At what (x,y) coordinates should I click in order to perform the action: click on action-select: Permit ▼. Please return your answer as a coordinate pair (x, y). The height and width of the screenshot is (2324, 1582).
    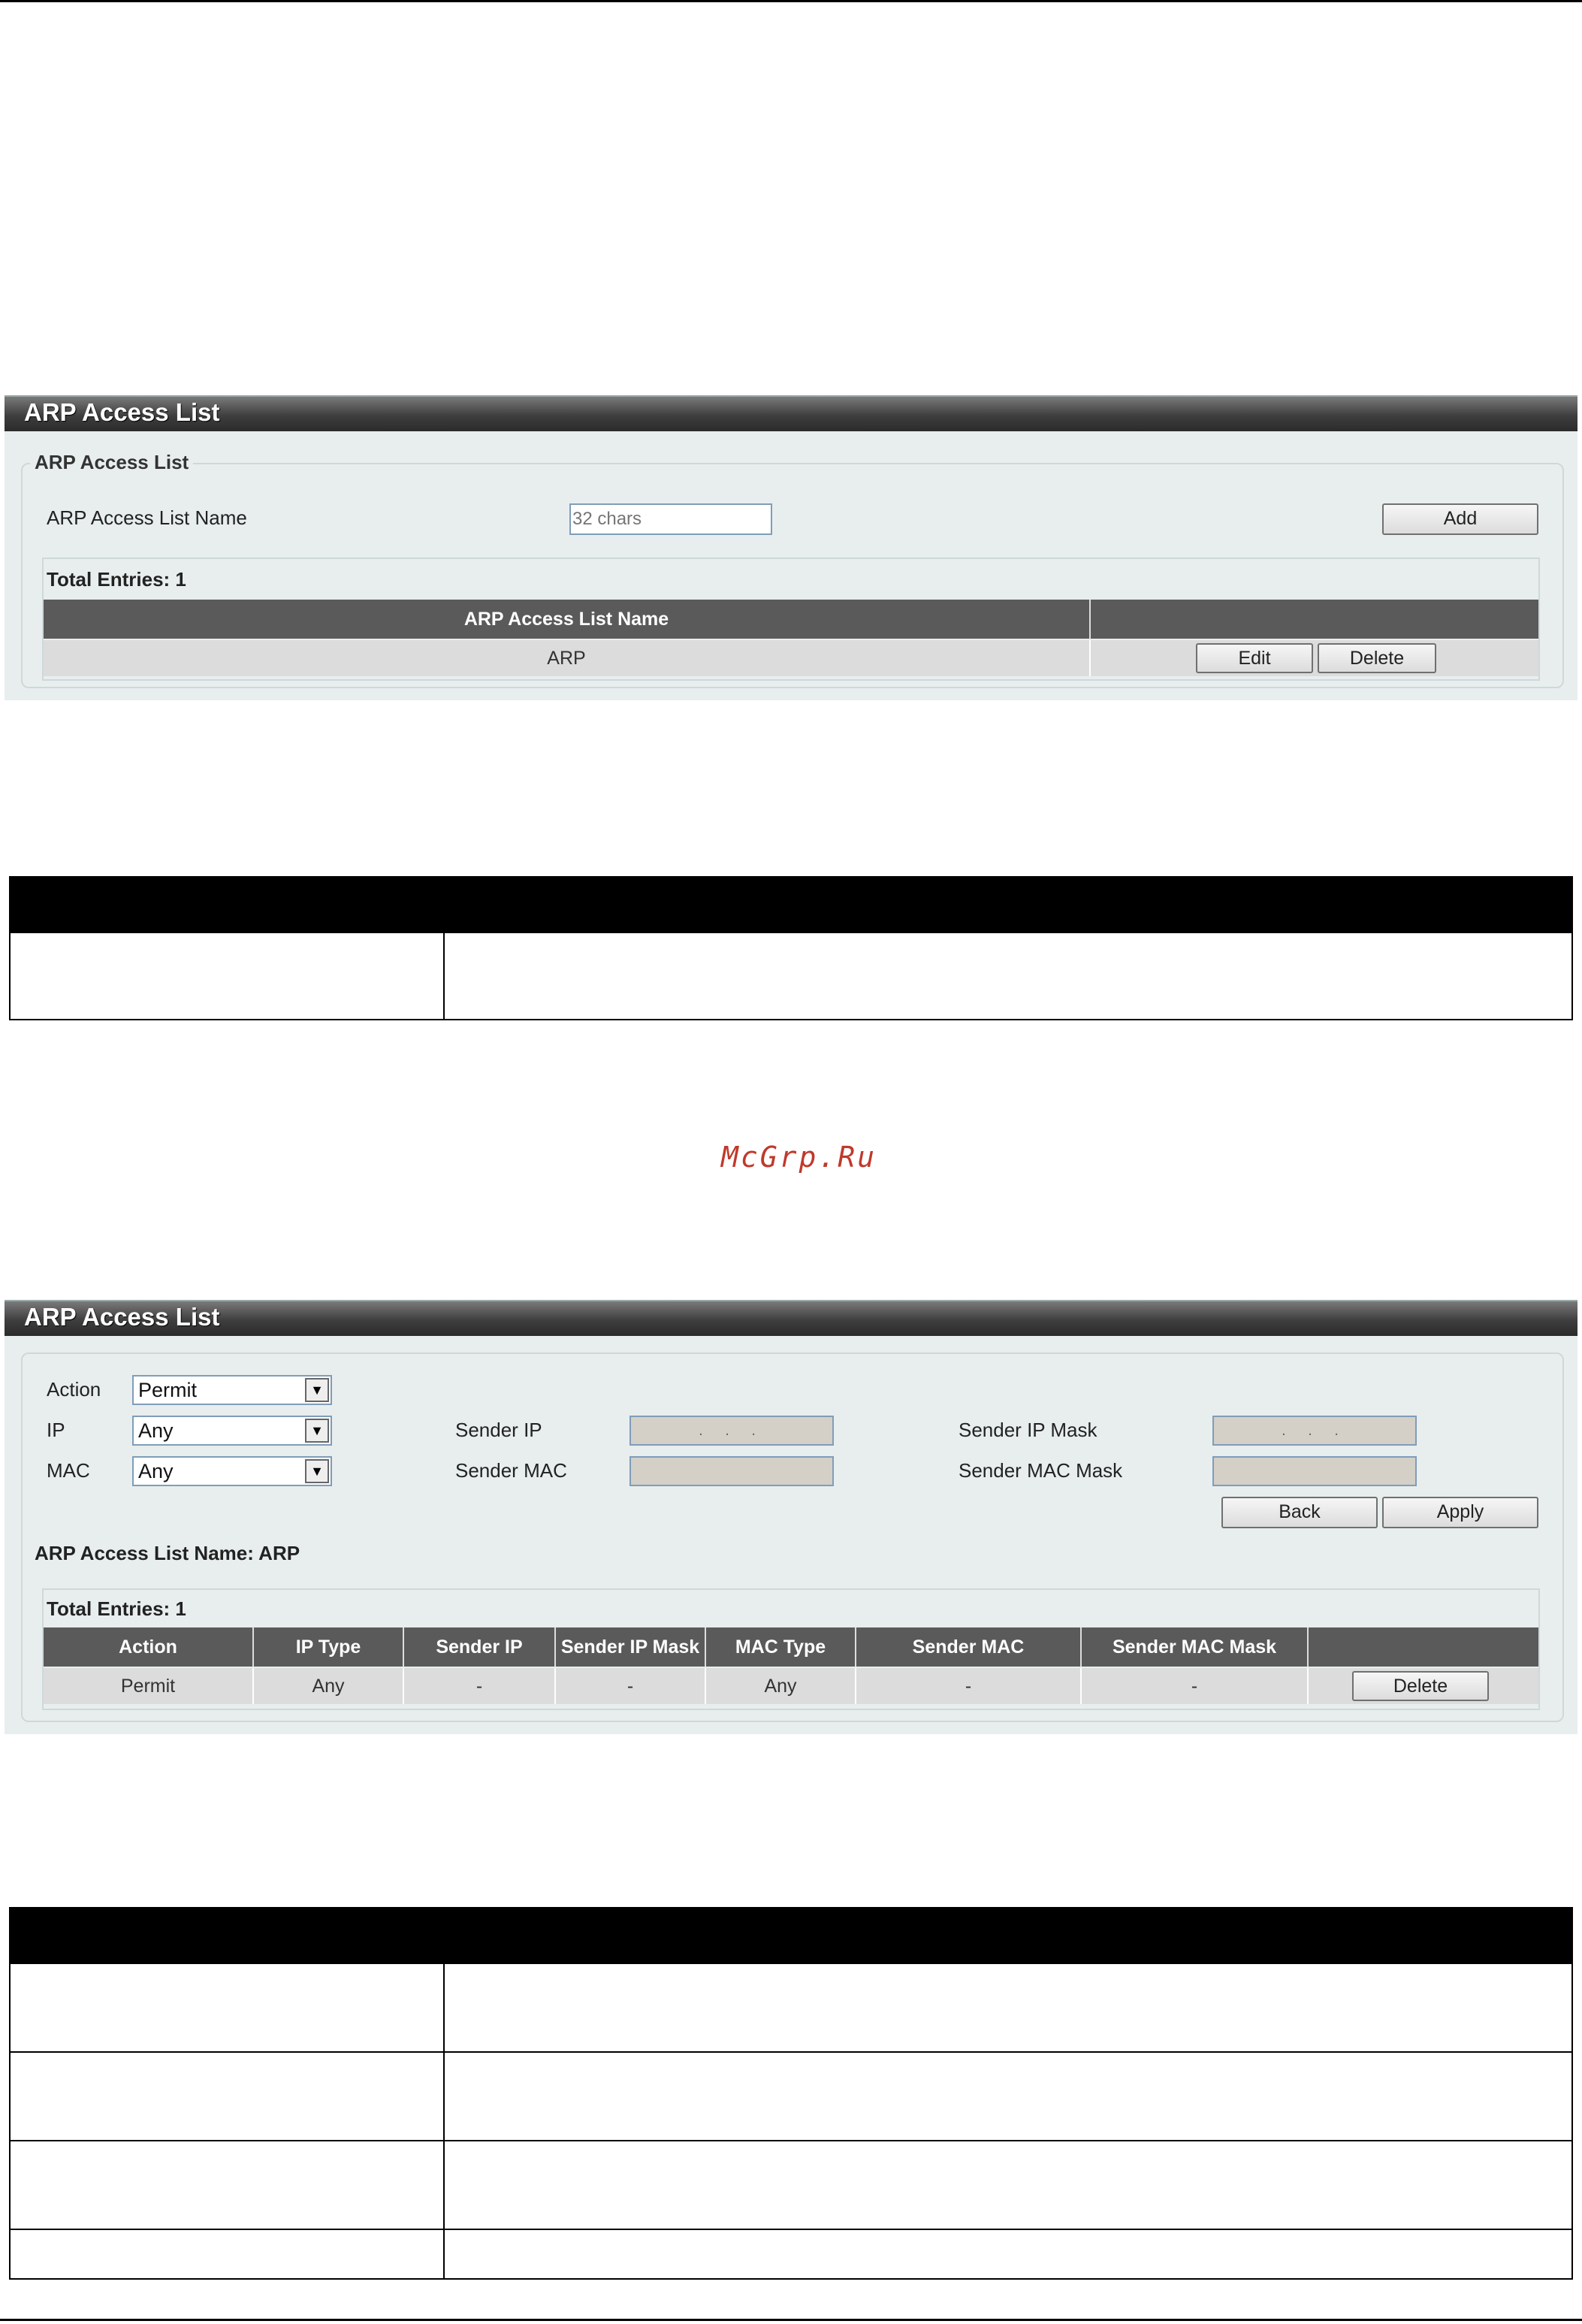
    Looking at the image, I should click on (232, 1390).